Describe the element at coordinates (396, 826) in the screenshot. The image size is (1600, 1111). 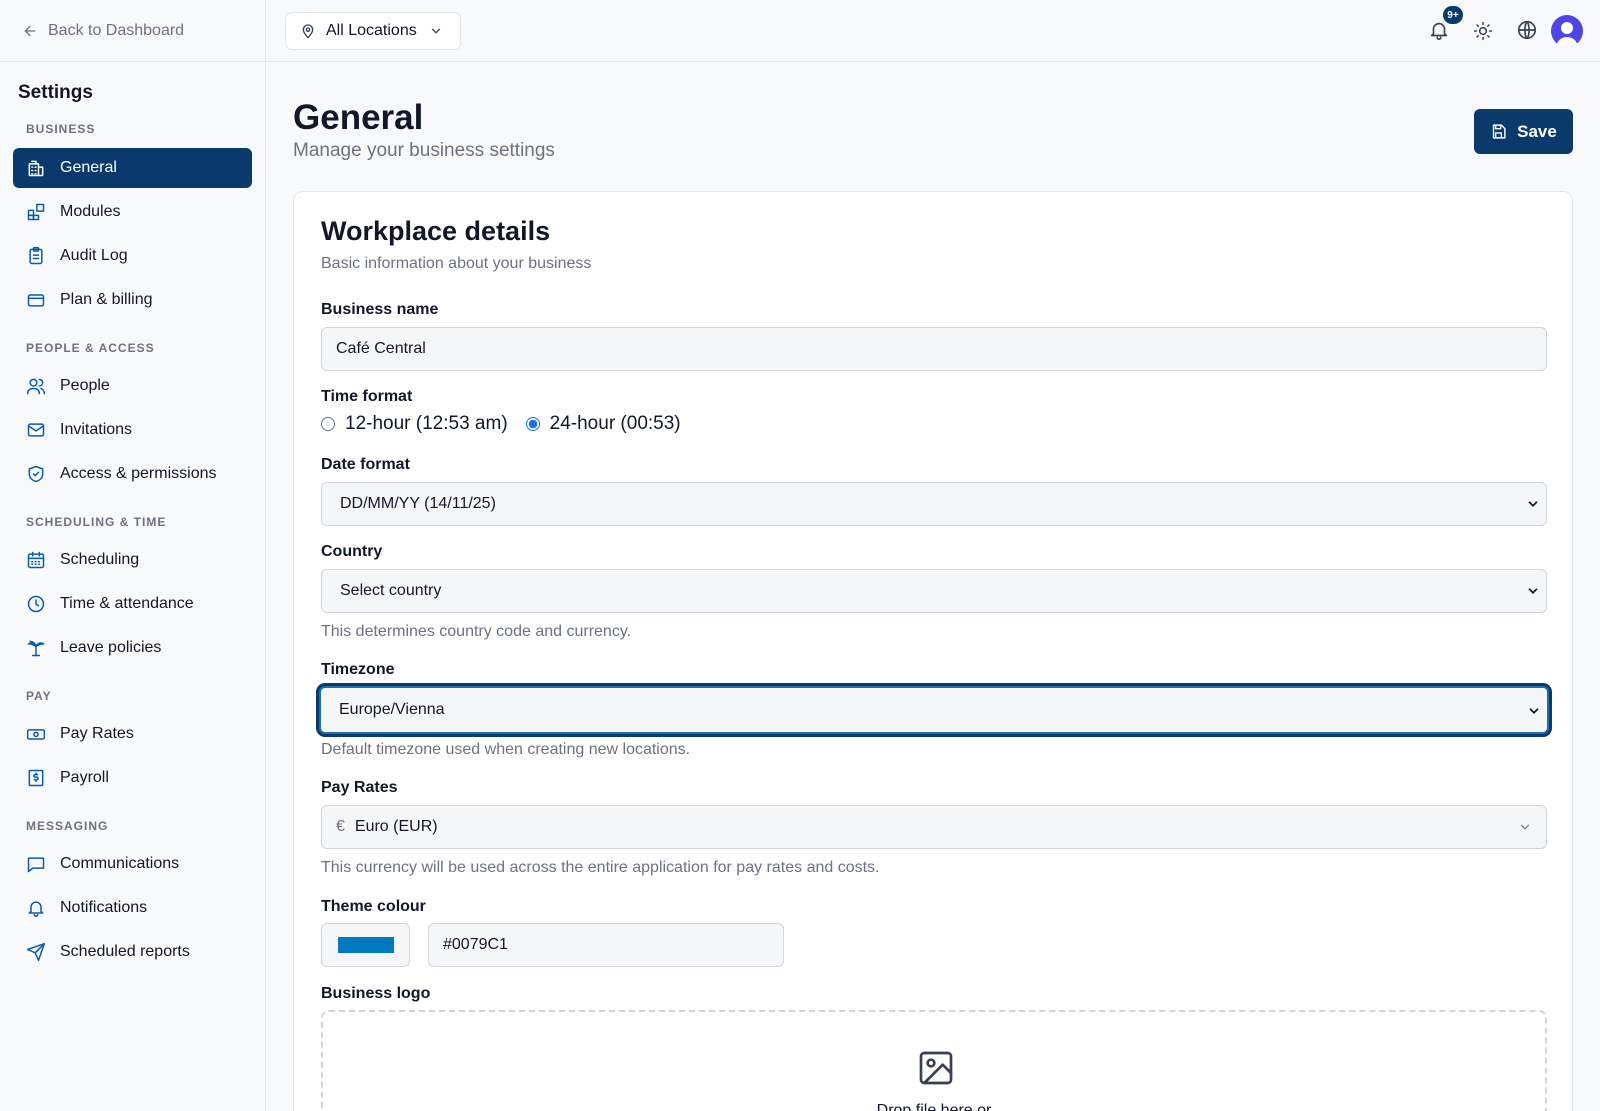
I see `pay-rates-value: Euro (EUR)` at that location.